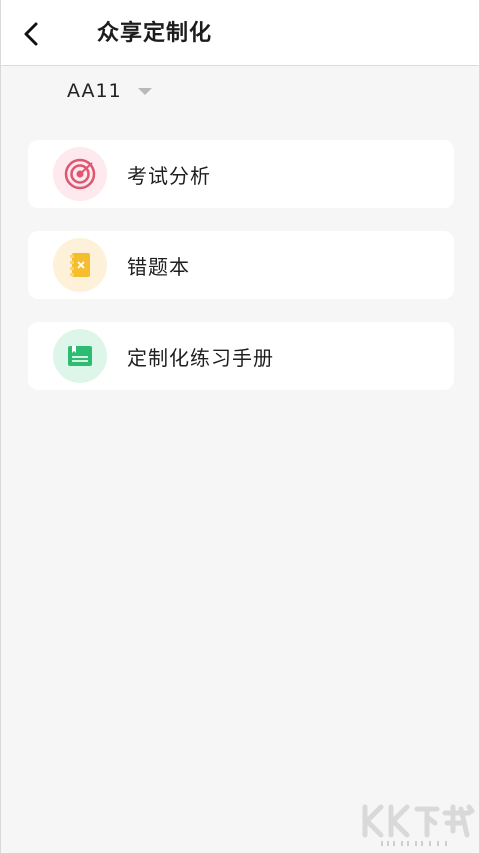 The image size is (480, 853). I want to click on class-selector-dropdown: AA11, so click(109, 91).